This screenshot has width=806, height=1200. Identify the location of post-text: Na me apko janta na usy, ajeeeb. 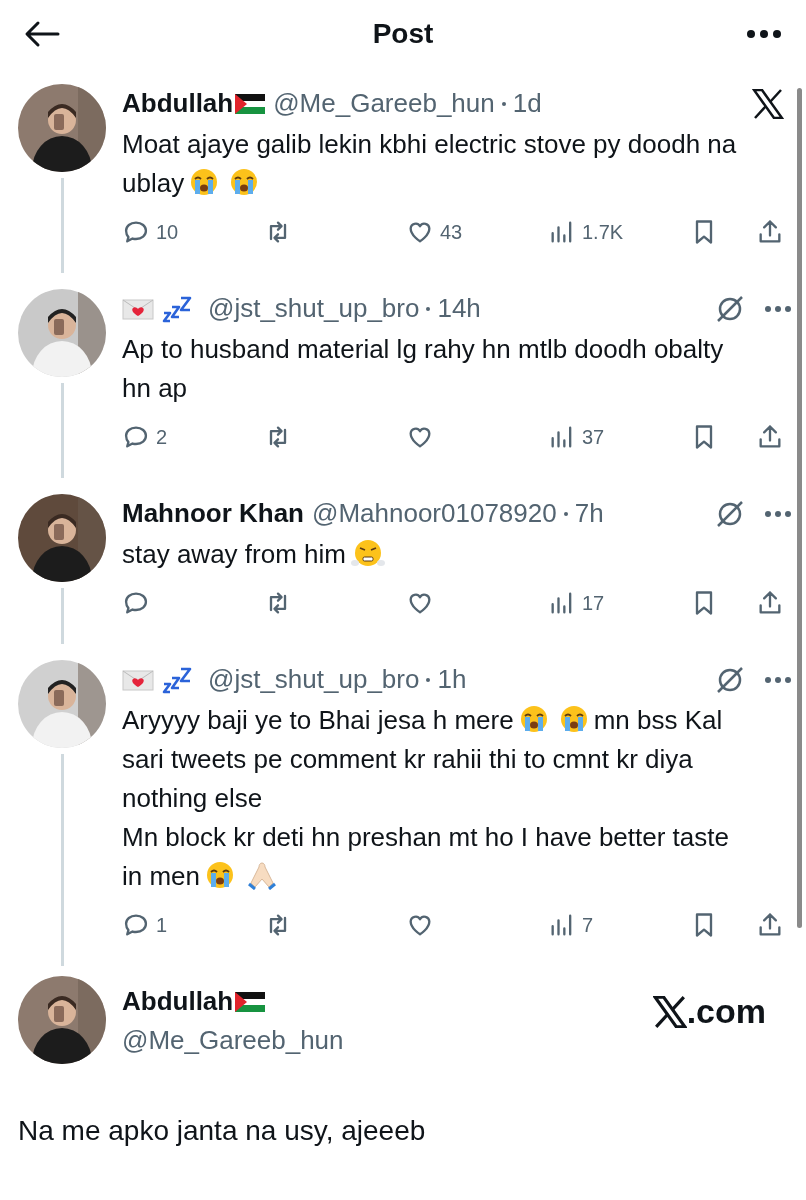
(222, 1131).